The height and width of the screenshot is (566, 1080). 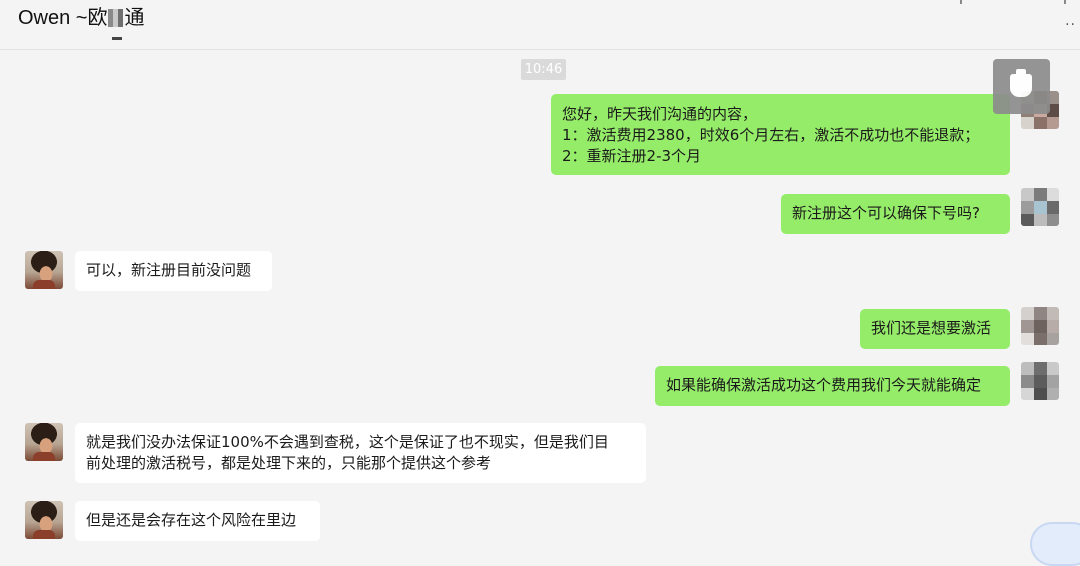 What do you see at coordinates (1070, 25) in the screenshot?
I see `more-dots-icon: ··` at bounding box center [1070, 25].